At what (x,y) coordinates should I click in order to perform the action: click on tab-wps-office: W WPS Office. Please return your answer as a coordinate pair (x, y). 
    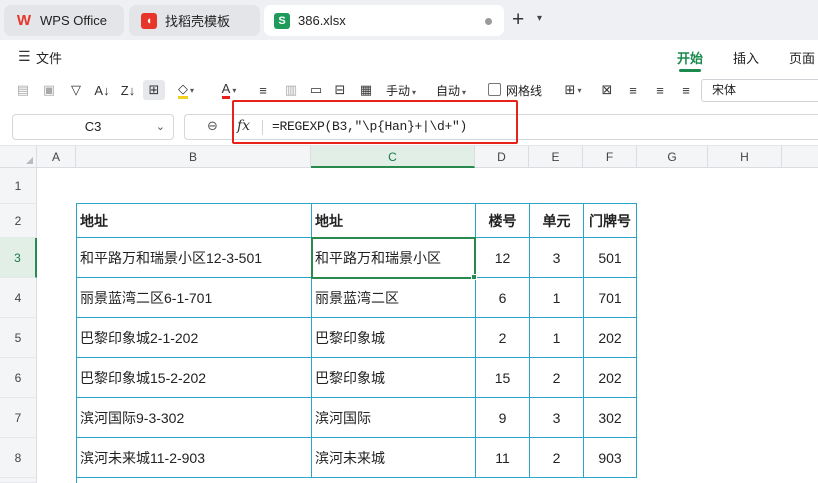
    Looking at the image, I should click on (64, 20).